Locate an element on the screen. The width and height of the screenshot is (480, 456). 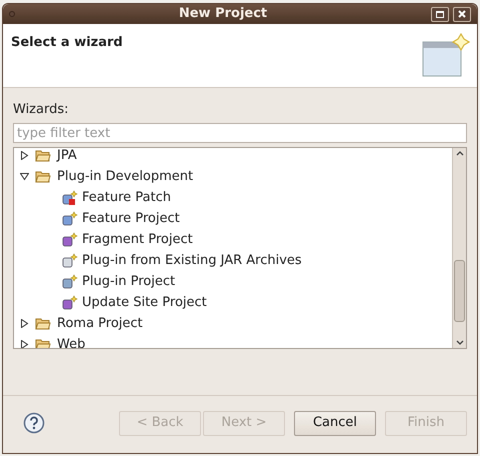
dialog-button: Cancel is located at coordinates (335, 423).